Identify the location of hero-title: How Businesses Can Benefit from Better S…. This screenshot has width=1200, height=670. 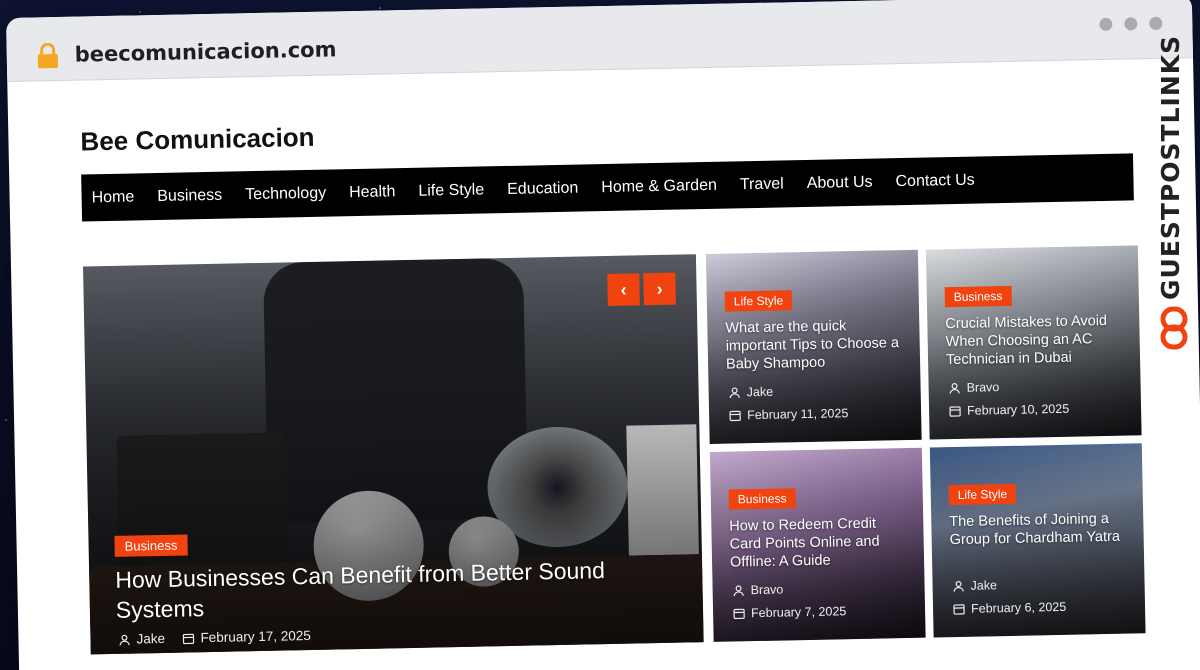
(375, 590).